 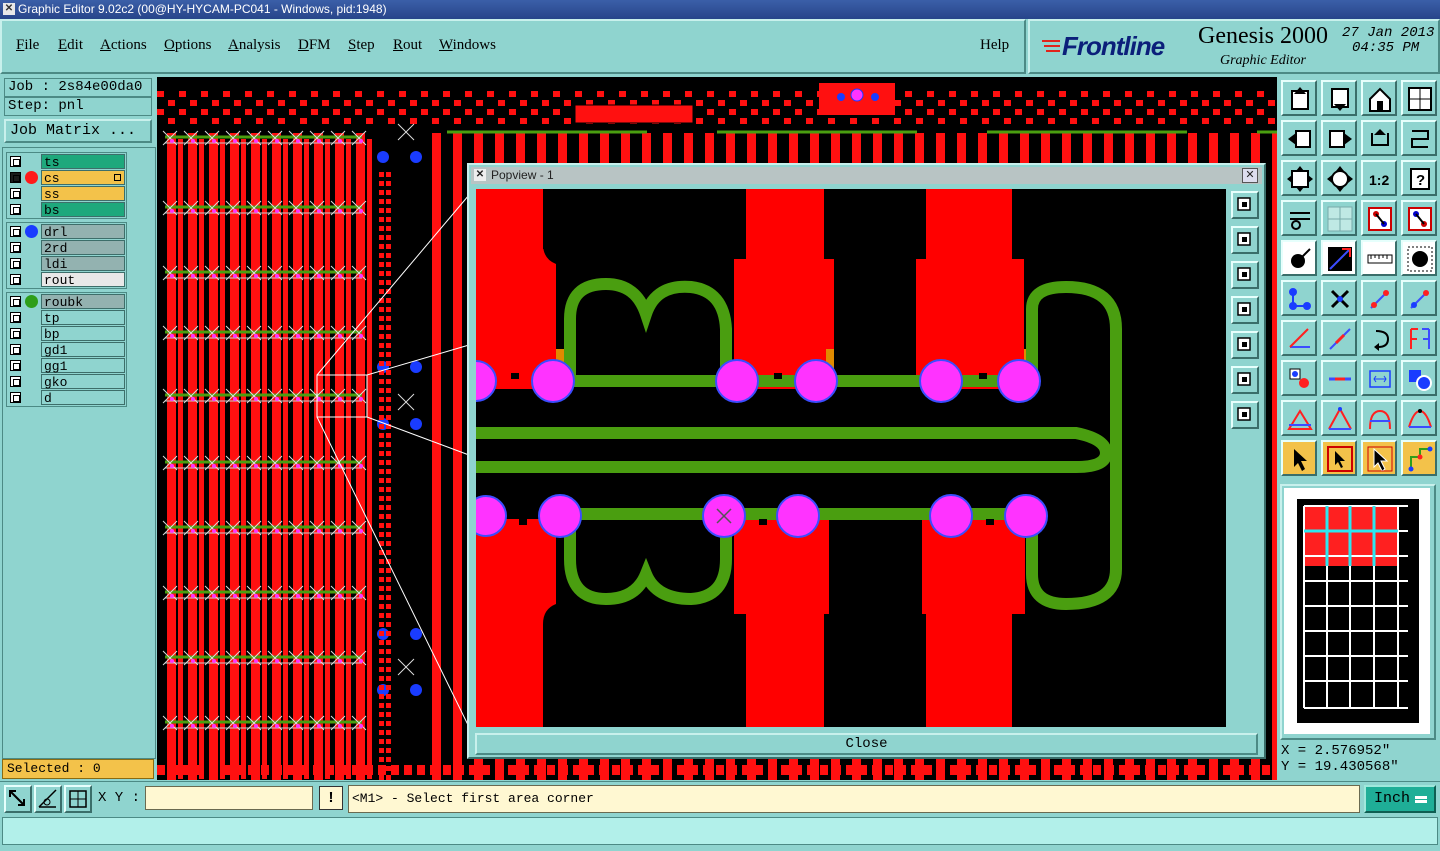 I want to click on slope-button, so click(x=1339, y=338).